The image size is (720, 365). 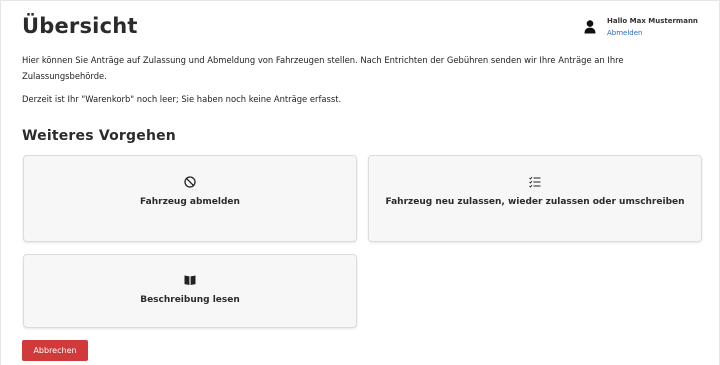 What do you see at coordinates (190, 182) in the screenshot?
I see `ban-icon` at bounding box center [190, 182].